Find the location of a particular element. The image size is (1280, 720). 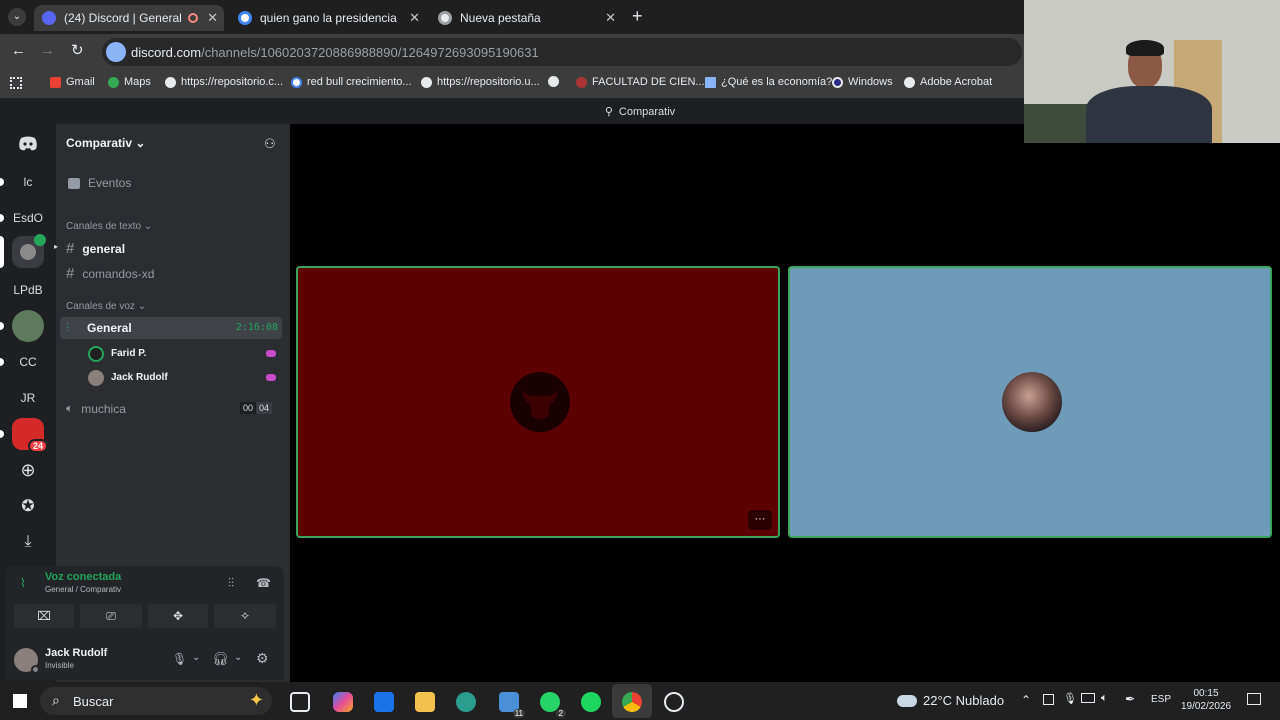

back-arrow-icon: ← is located at coordinates (18, 50).